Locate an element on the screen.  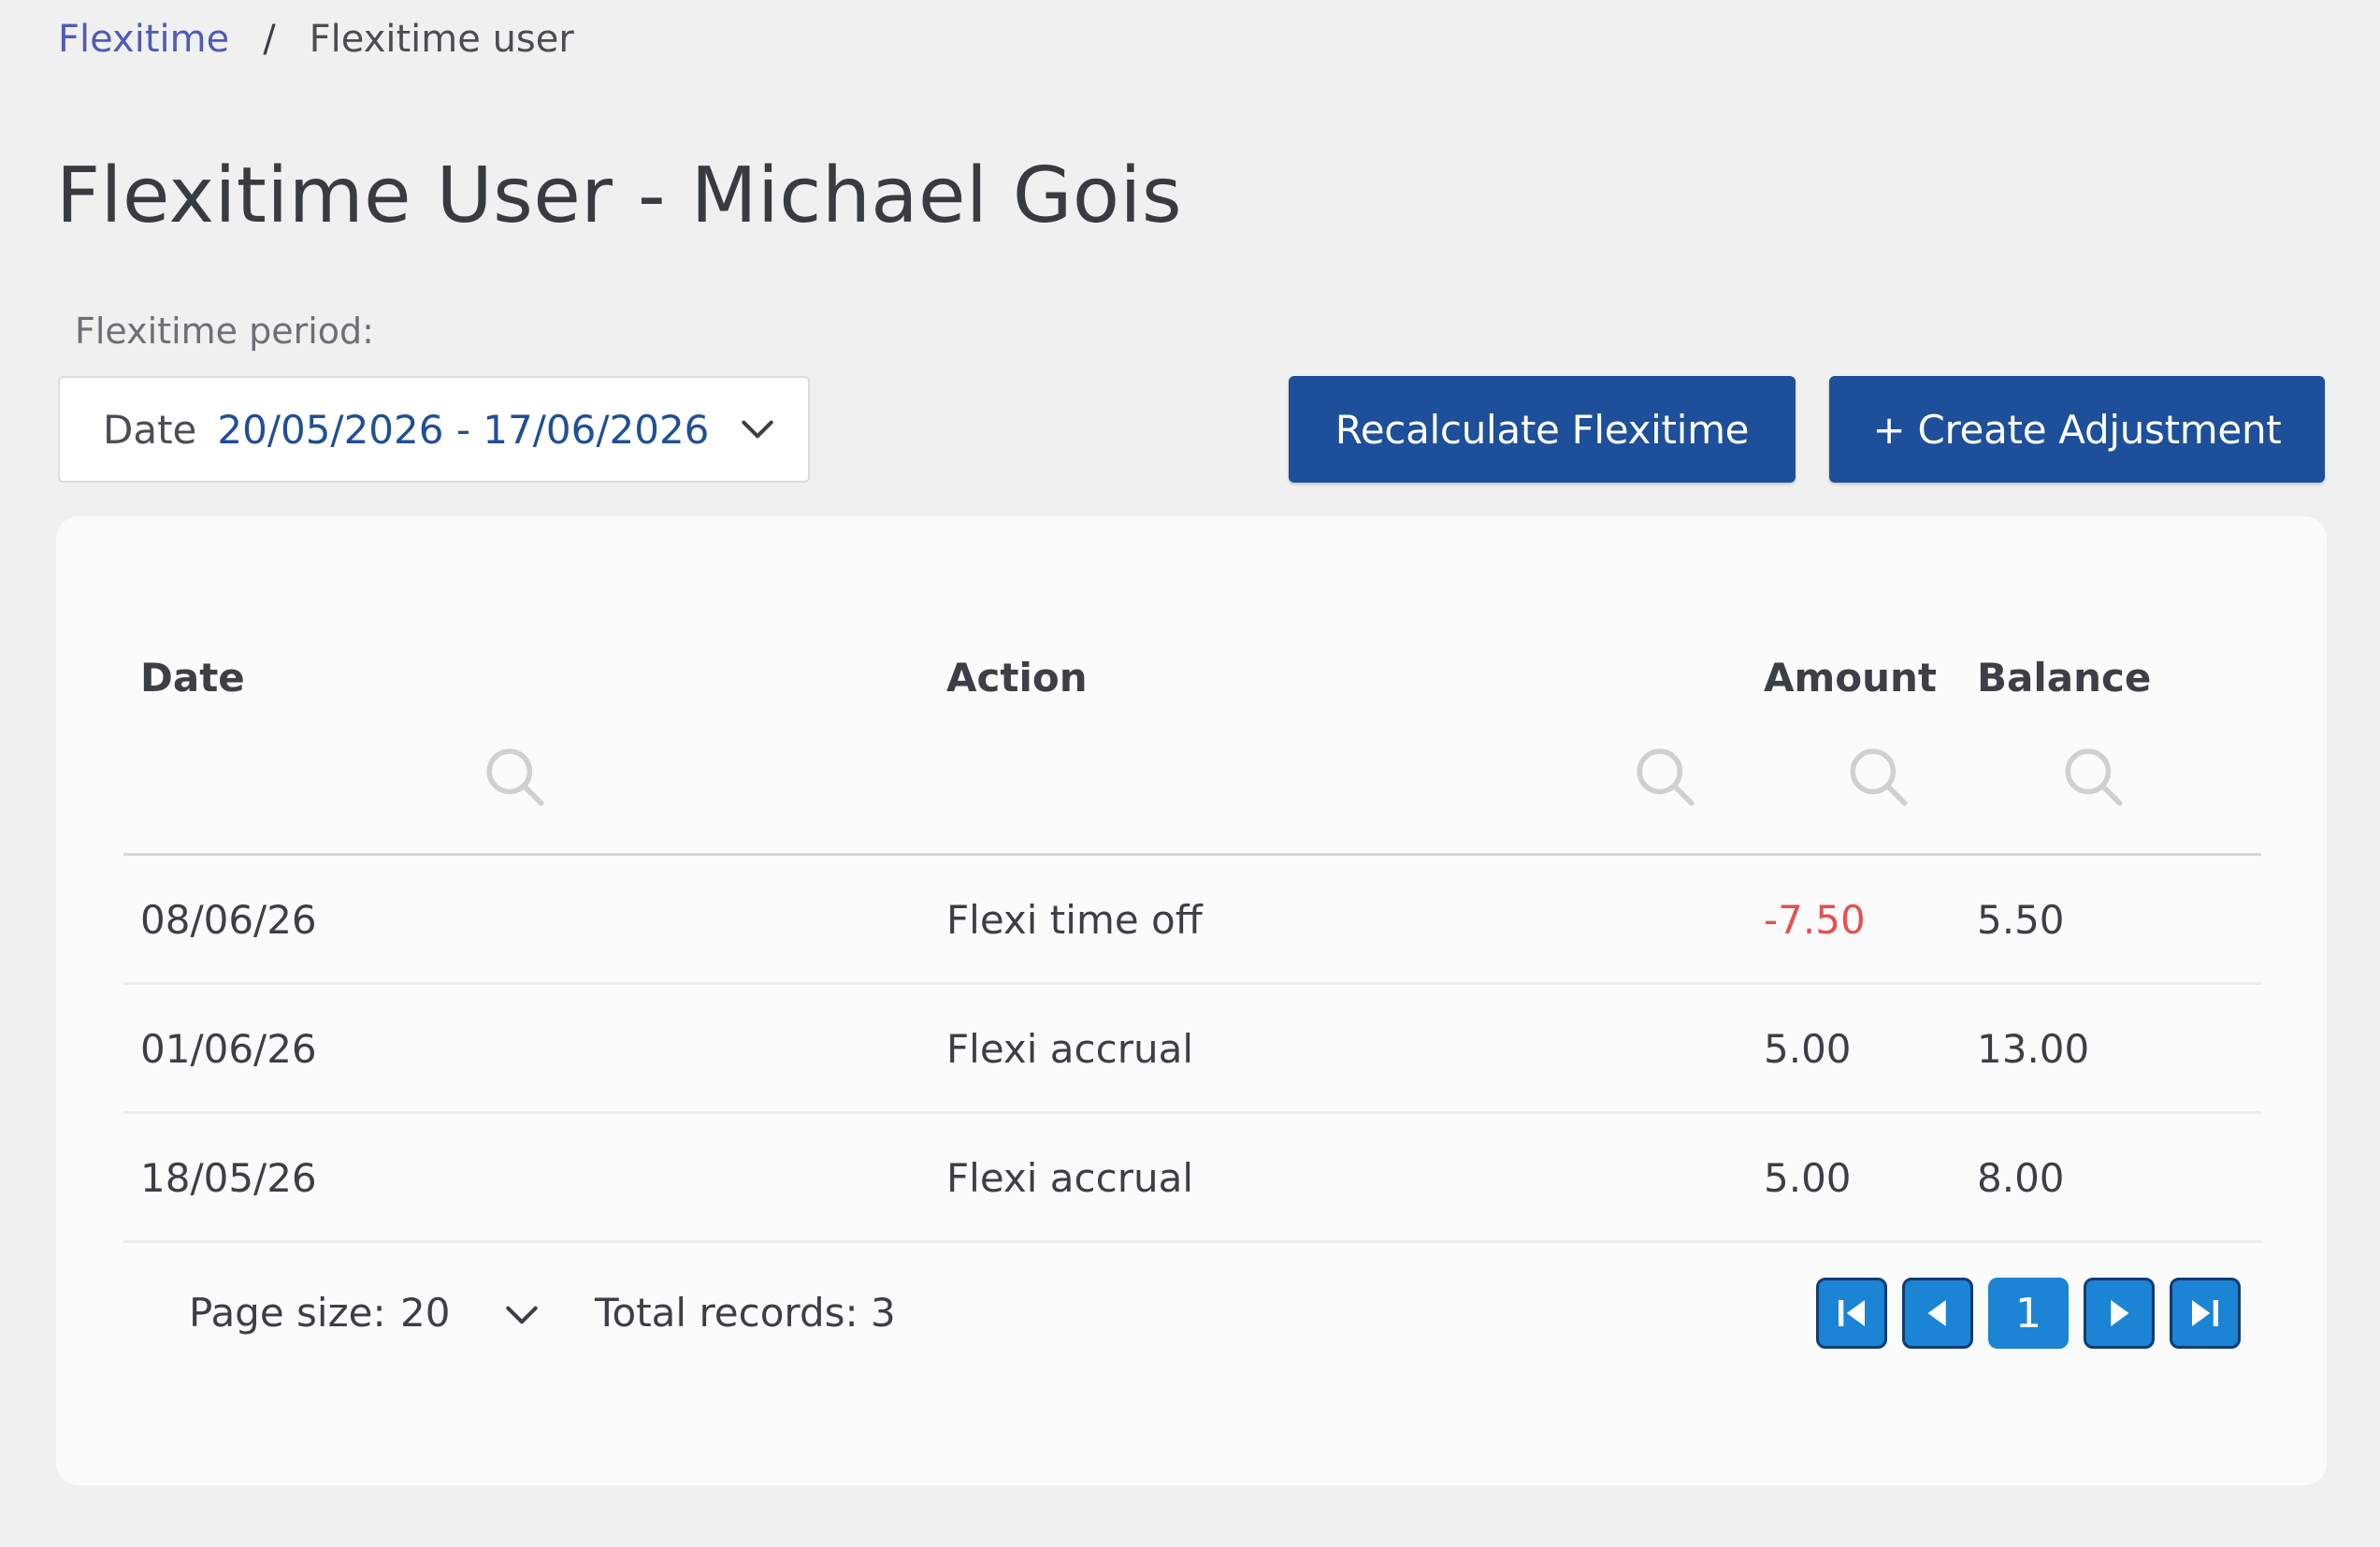
cell-date: 01/06/26 is located at coordinates (228, 1049).